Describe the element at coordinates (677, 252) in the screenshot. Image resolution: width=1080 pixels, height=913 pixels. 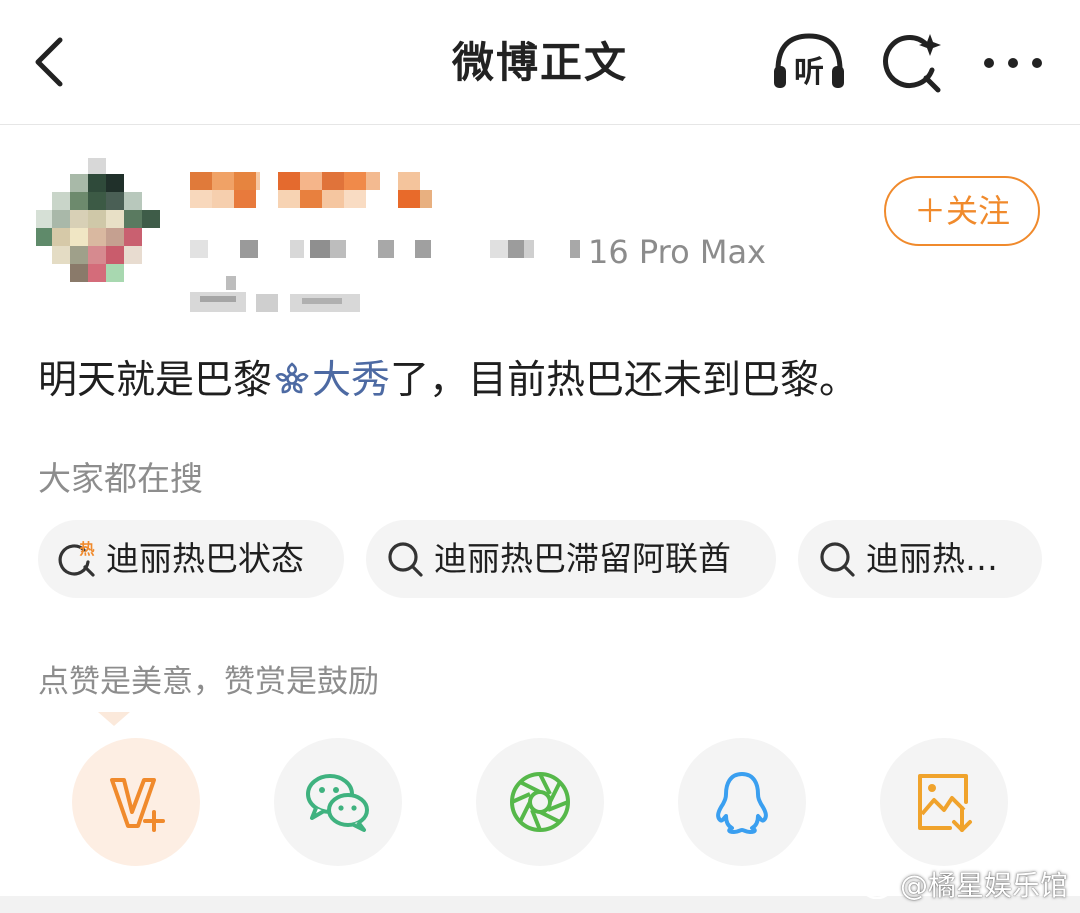
I see `post-device: 16 Pro Max` at that location.